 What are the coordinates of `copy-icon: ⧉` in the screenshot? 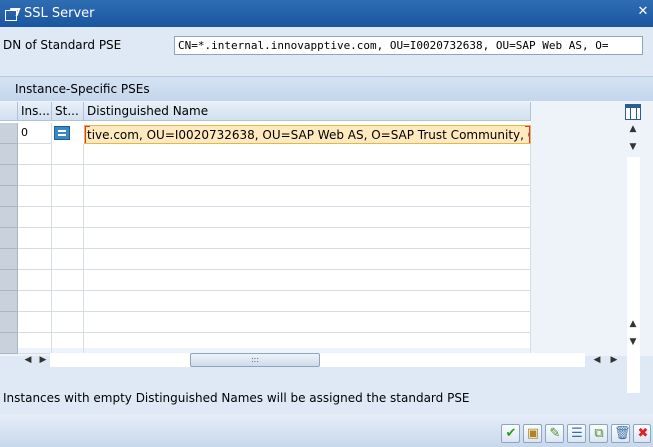 It's located at (599, 433).